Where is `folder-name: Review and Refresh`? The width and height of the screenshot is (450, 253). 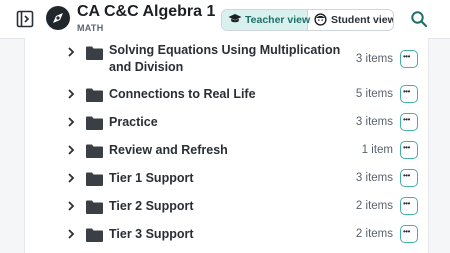
folder-name: Review and Refresh is located at coordinates (168, 150).